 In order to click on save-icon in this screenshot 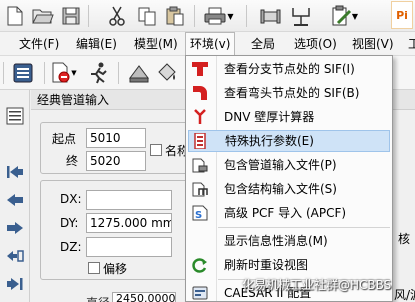, I will do `click(71, 16)`.